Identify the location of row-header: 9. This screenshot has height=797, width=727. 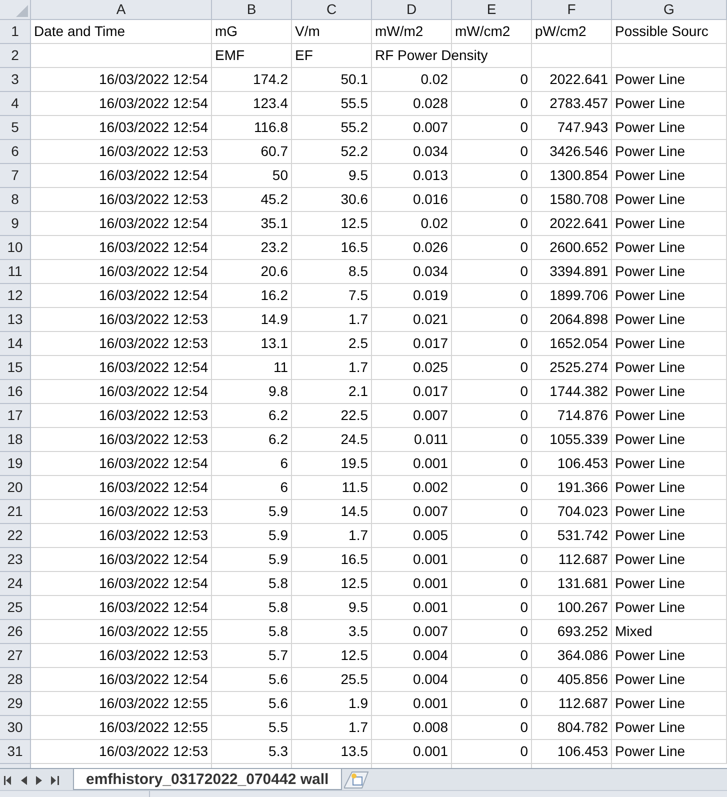
(15, 224).